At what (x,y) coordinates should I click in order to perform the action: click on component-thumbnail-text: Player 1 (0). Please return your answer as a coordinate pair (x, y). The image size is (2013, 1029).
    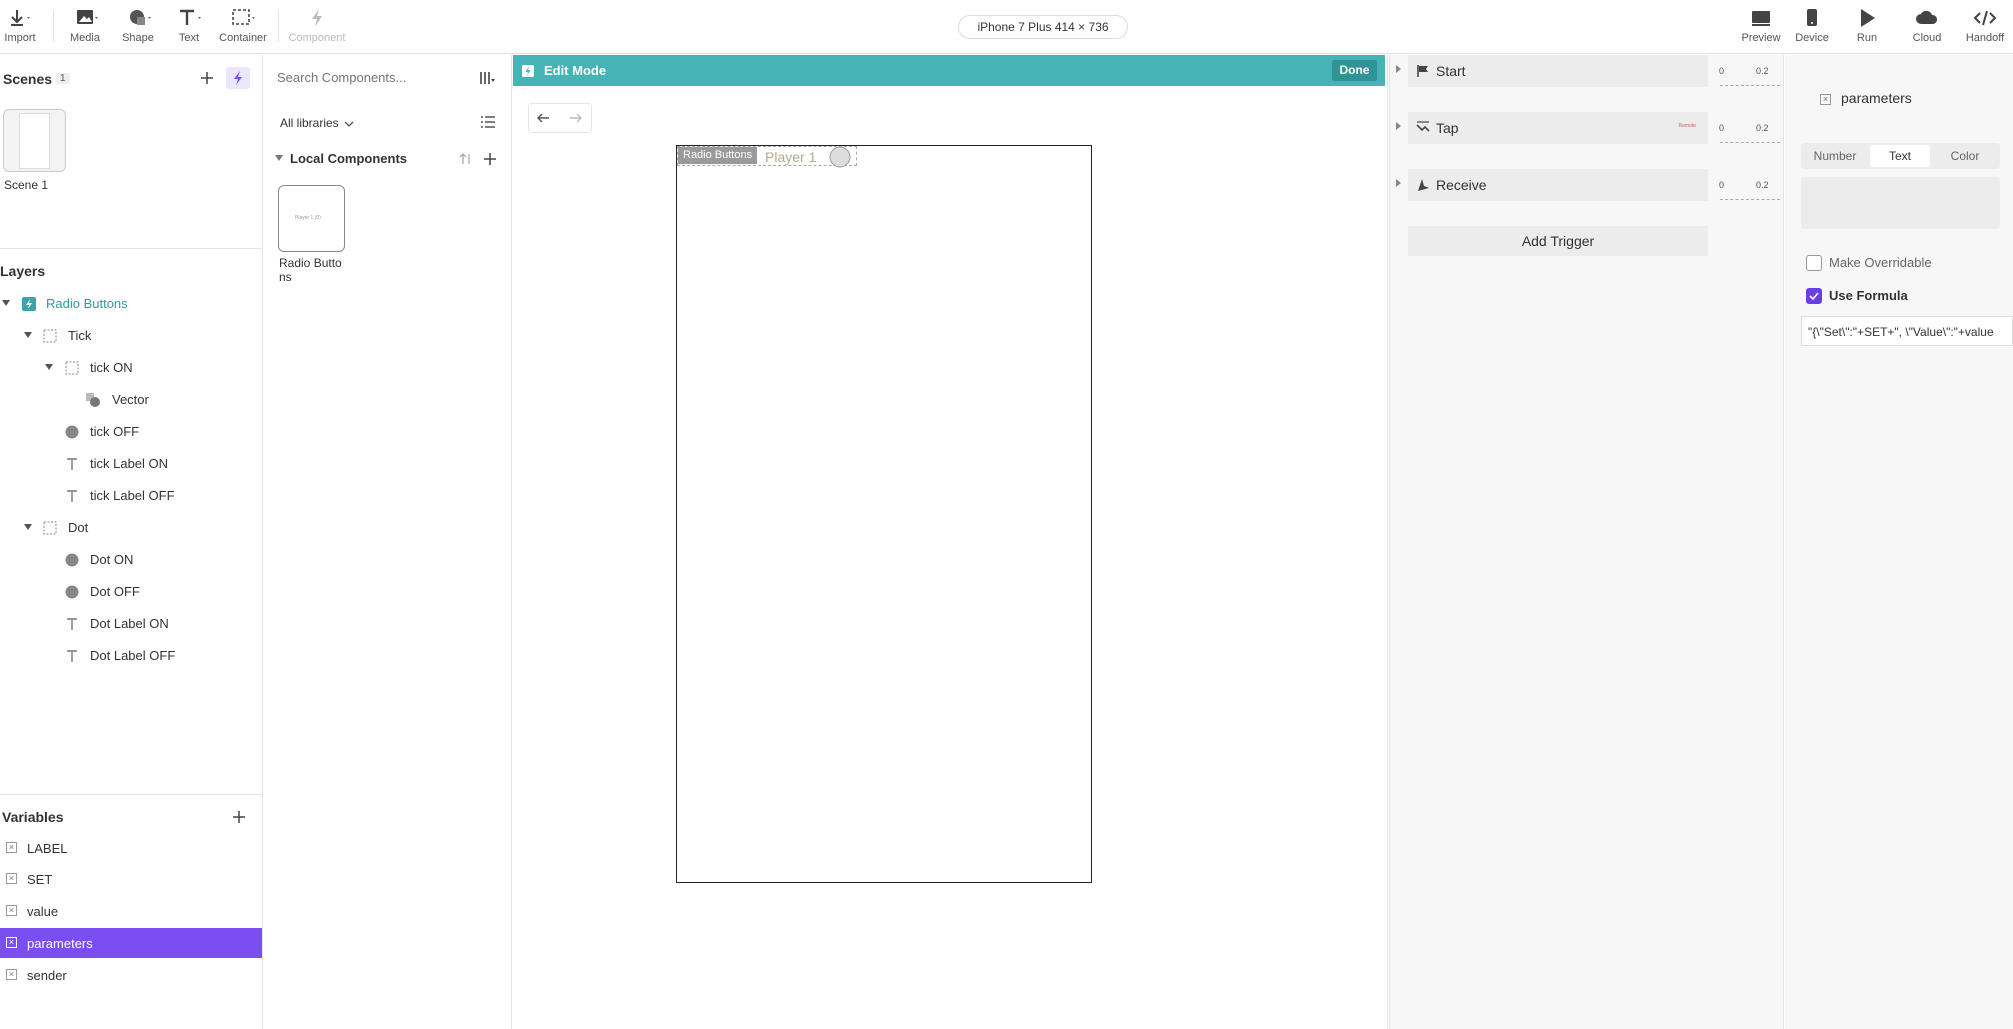
    Looking at the image, I should click on (308, 218).